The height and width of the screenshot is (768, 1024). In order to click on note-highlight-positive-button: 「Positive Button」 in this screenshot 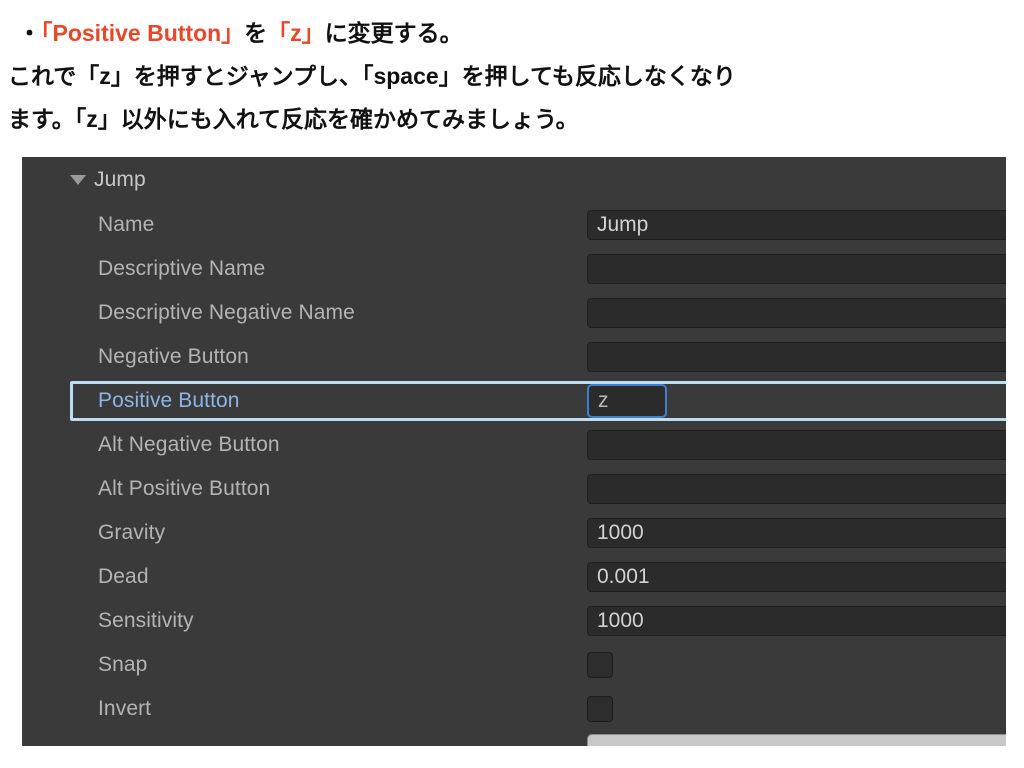, I will do `click(143, 33)`.